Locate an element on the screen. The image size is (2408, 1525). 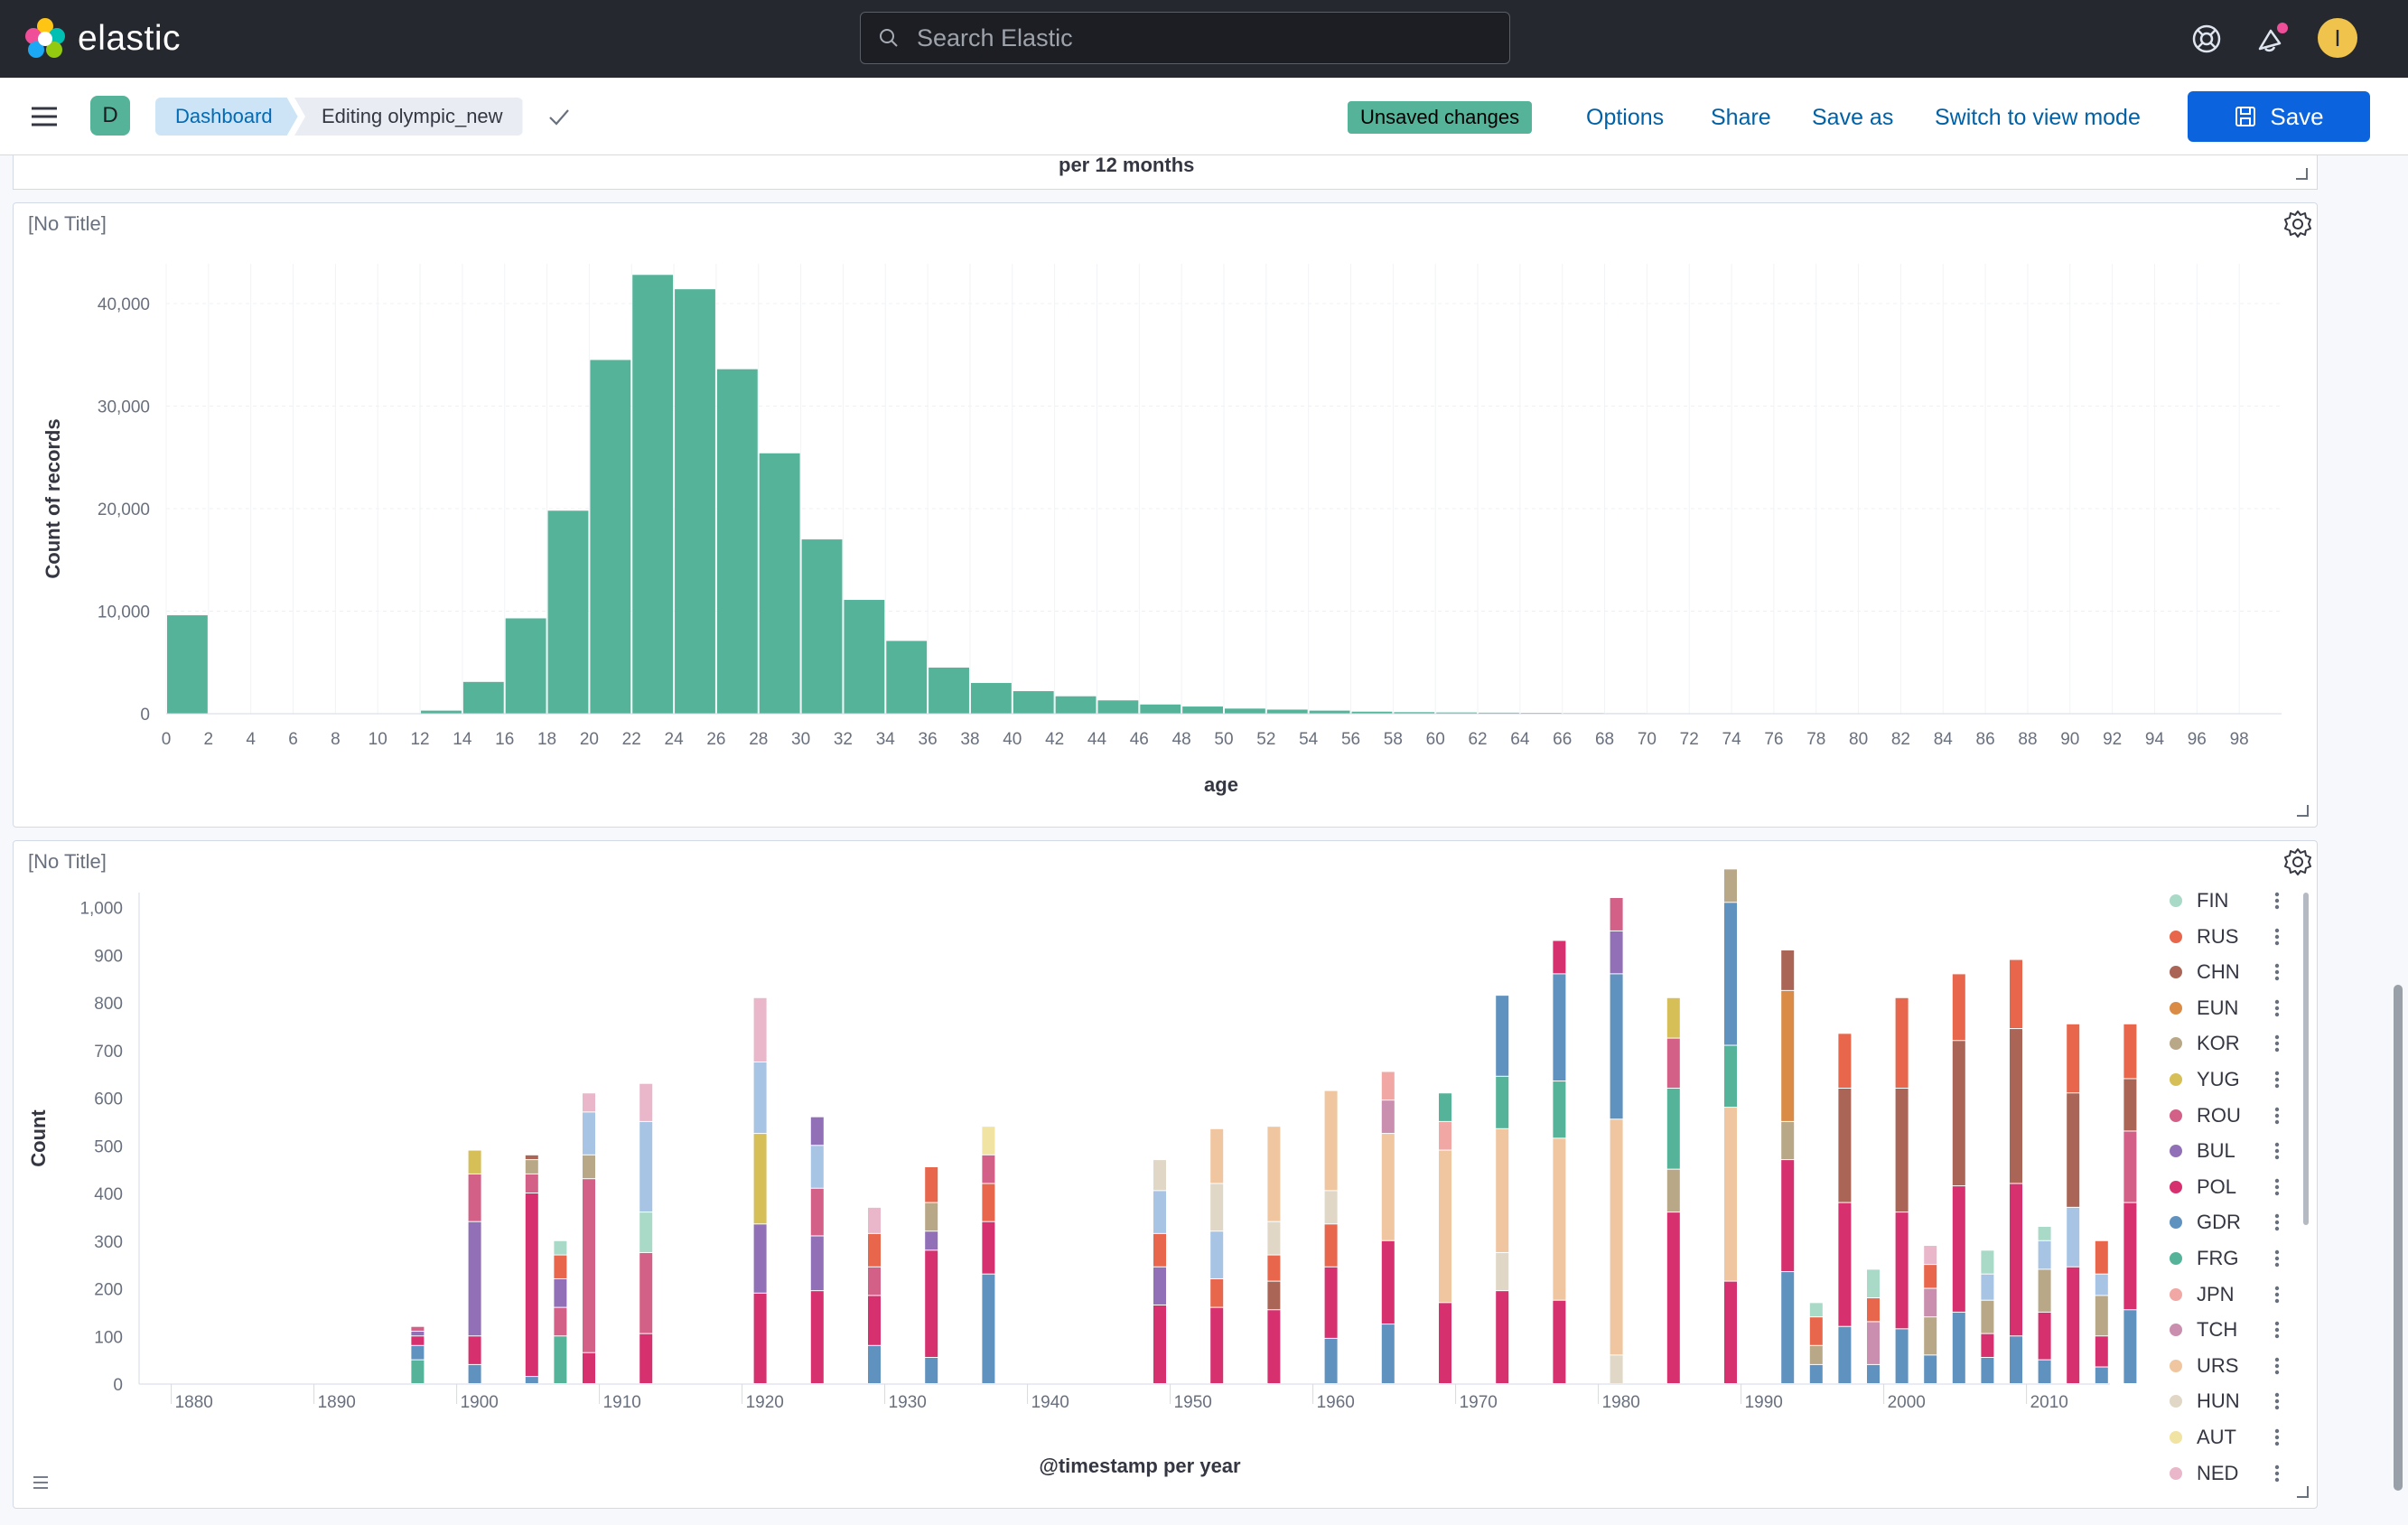
legend-item: ROU is located at coordinates (2205, 1115).